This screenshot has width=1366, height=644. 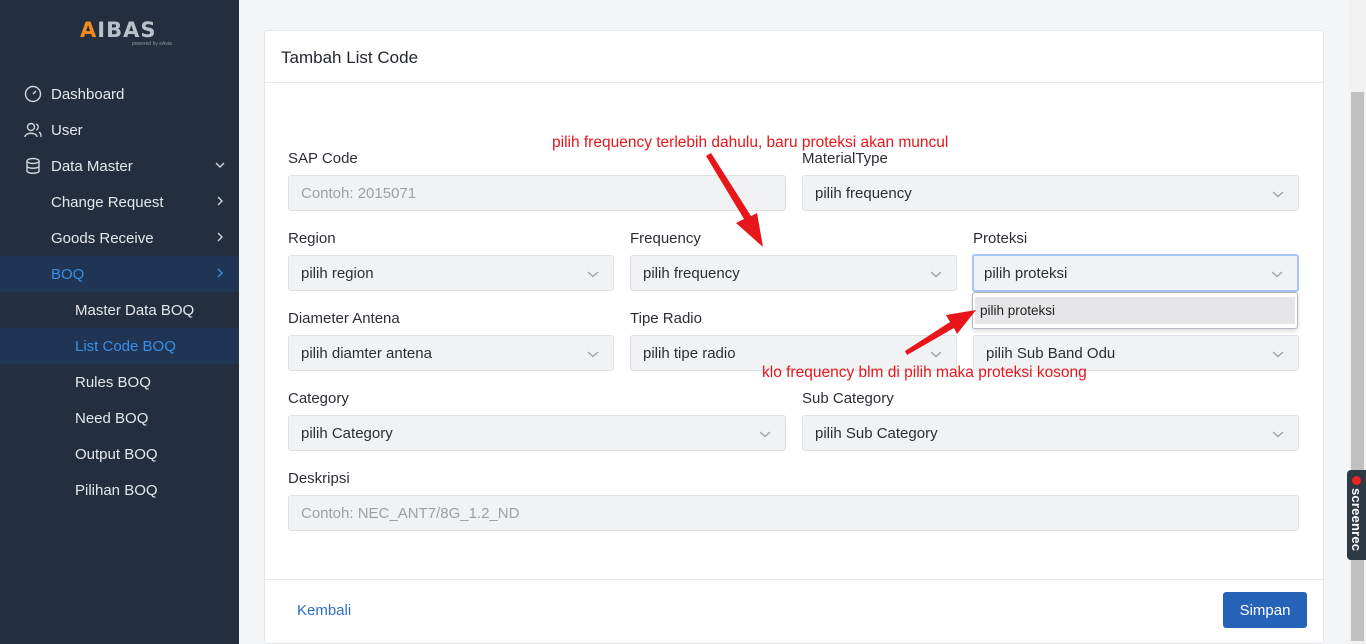 I want to click on dashboard-icon, so click(x=33, y=94).